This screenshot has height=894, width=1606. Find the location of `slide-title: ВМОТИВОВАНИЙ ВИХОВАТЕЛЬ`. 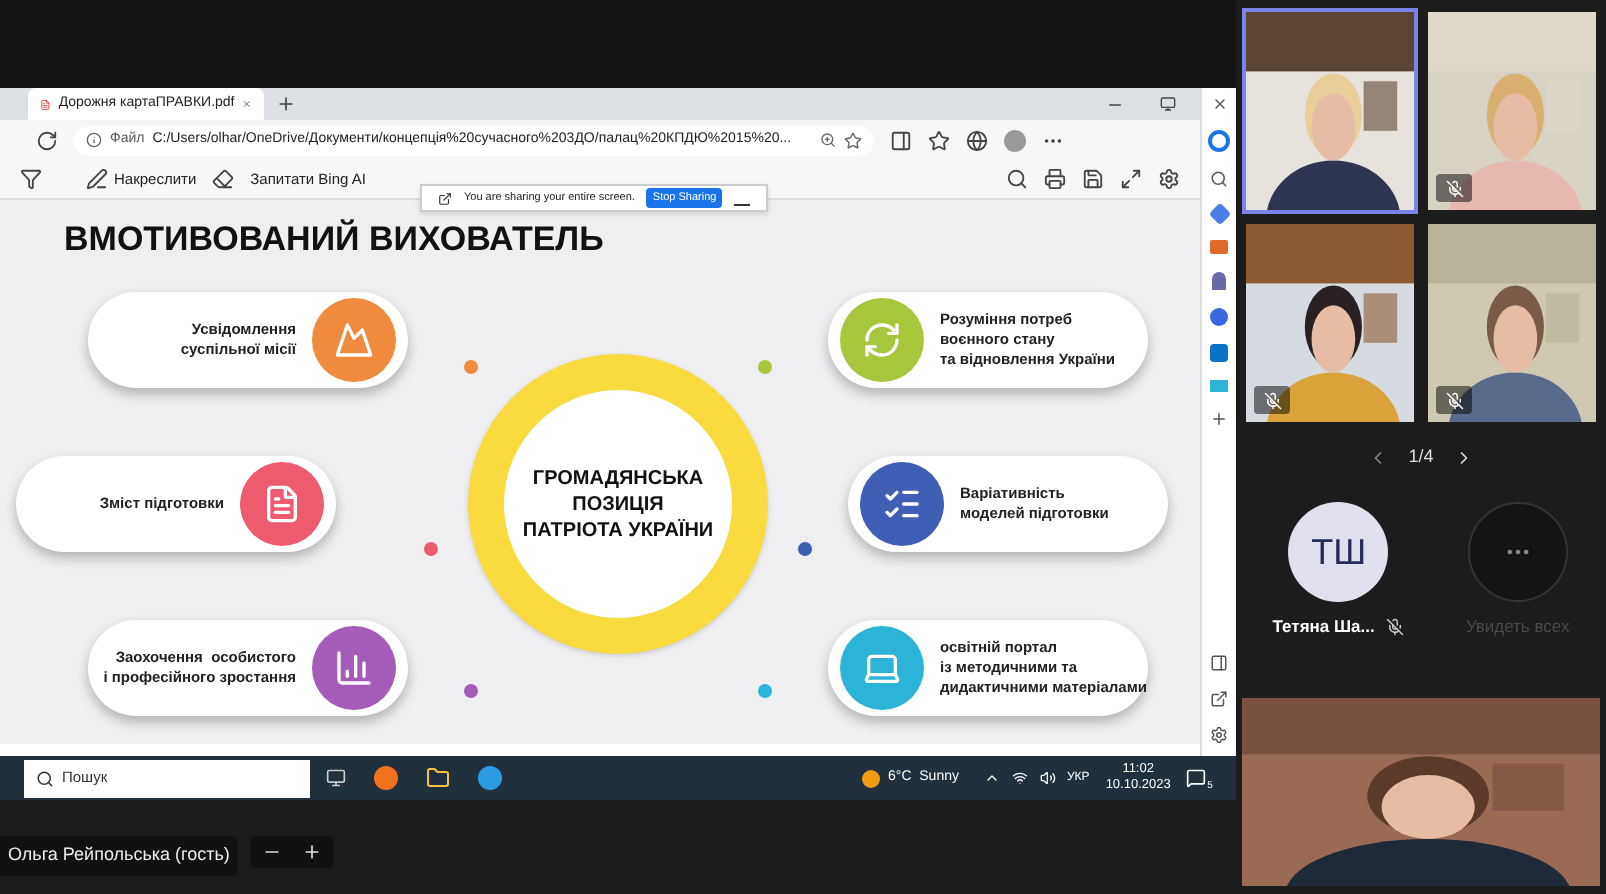

slide-title: ВМОТИВОВАНИЙ ВИХОВАТЕЛЬ is located at coordinates (335, 240).